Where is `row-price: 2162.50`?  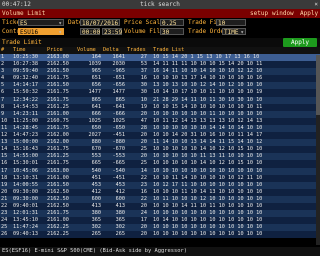
row-price: 2162.50 is located at coordinates (61, 65).